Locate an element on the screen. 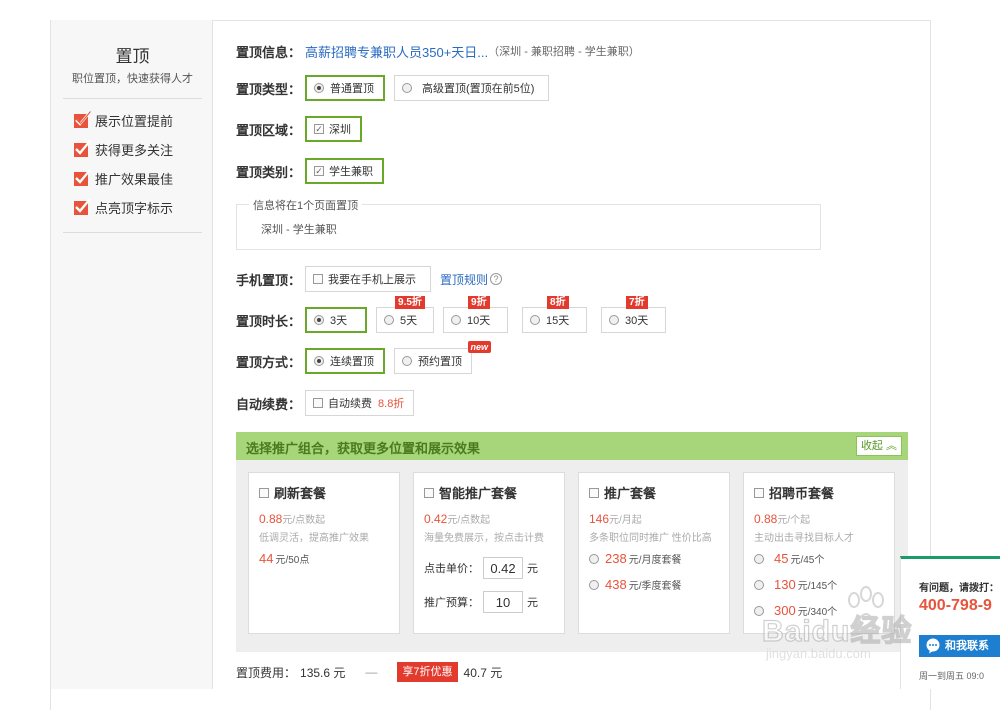 This screenshot has height=710, width=1000. duration-option-label: 5天 is located at coordinates (409, 321).